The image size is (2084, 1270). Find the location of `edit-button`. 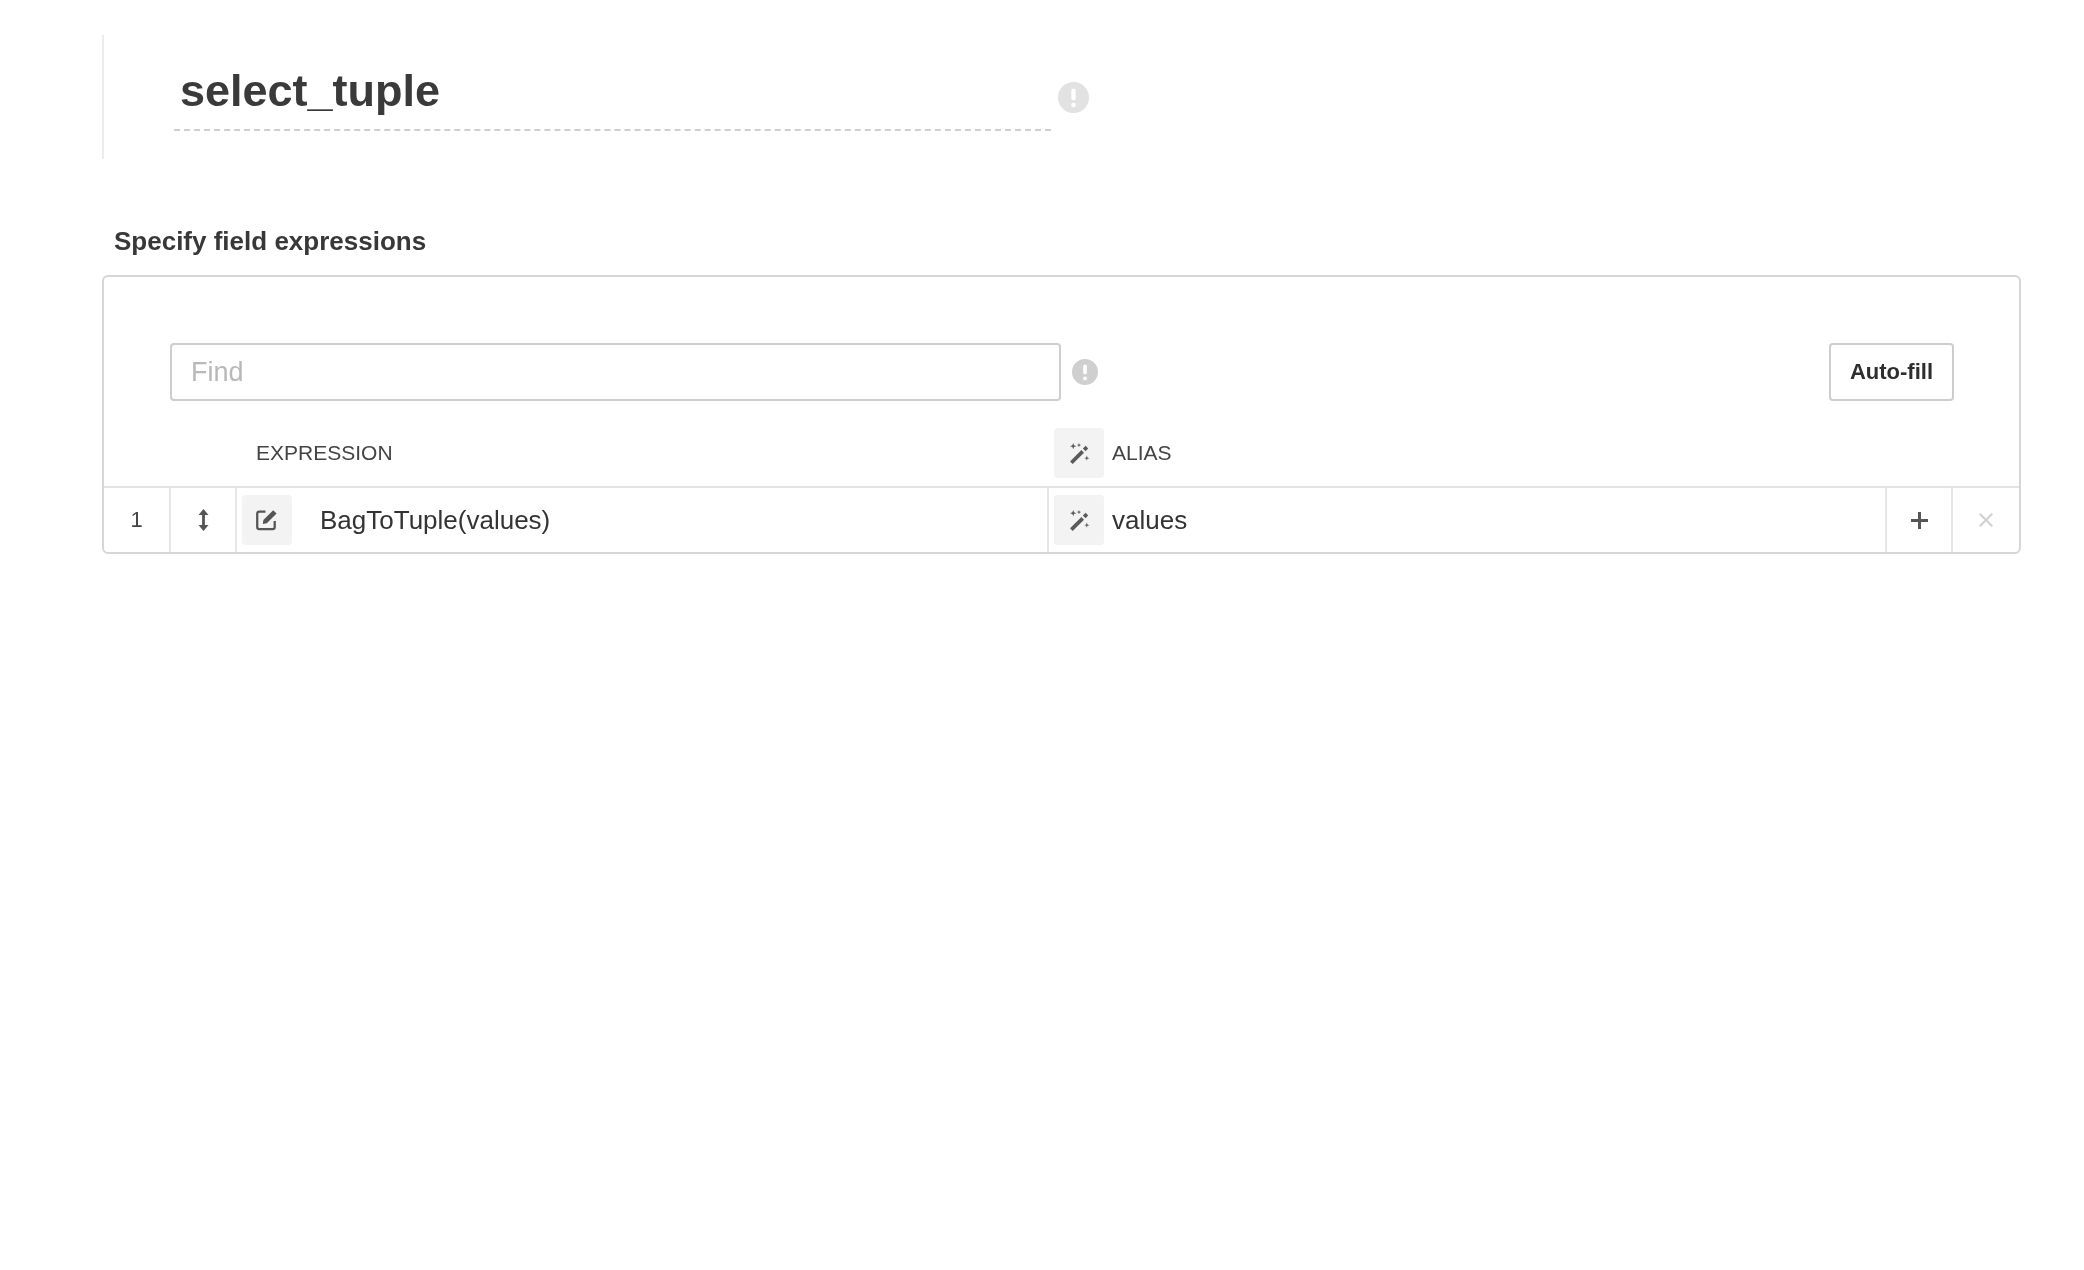

edit-button is located at coordinates (267, 520).